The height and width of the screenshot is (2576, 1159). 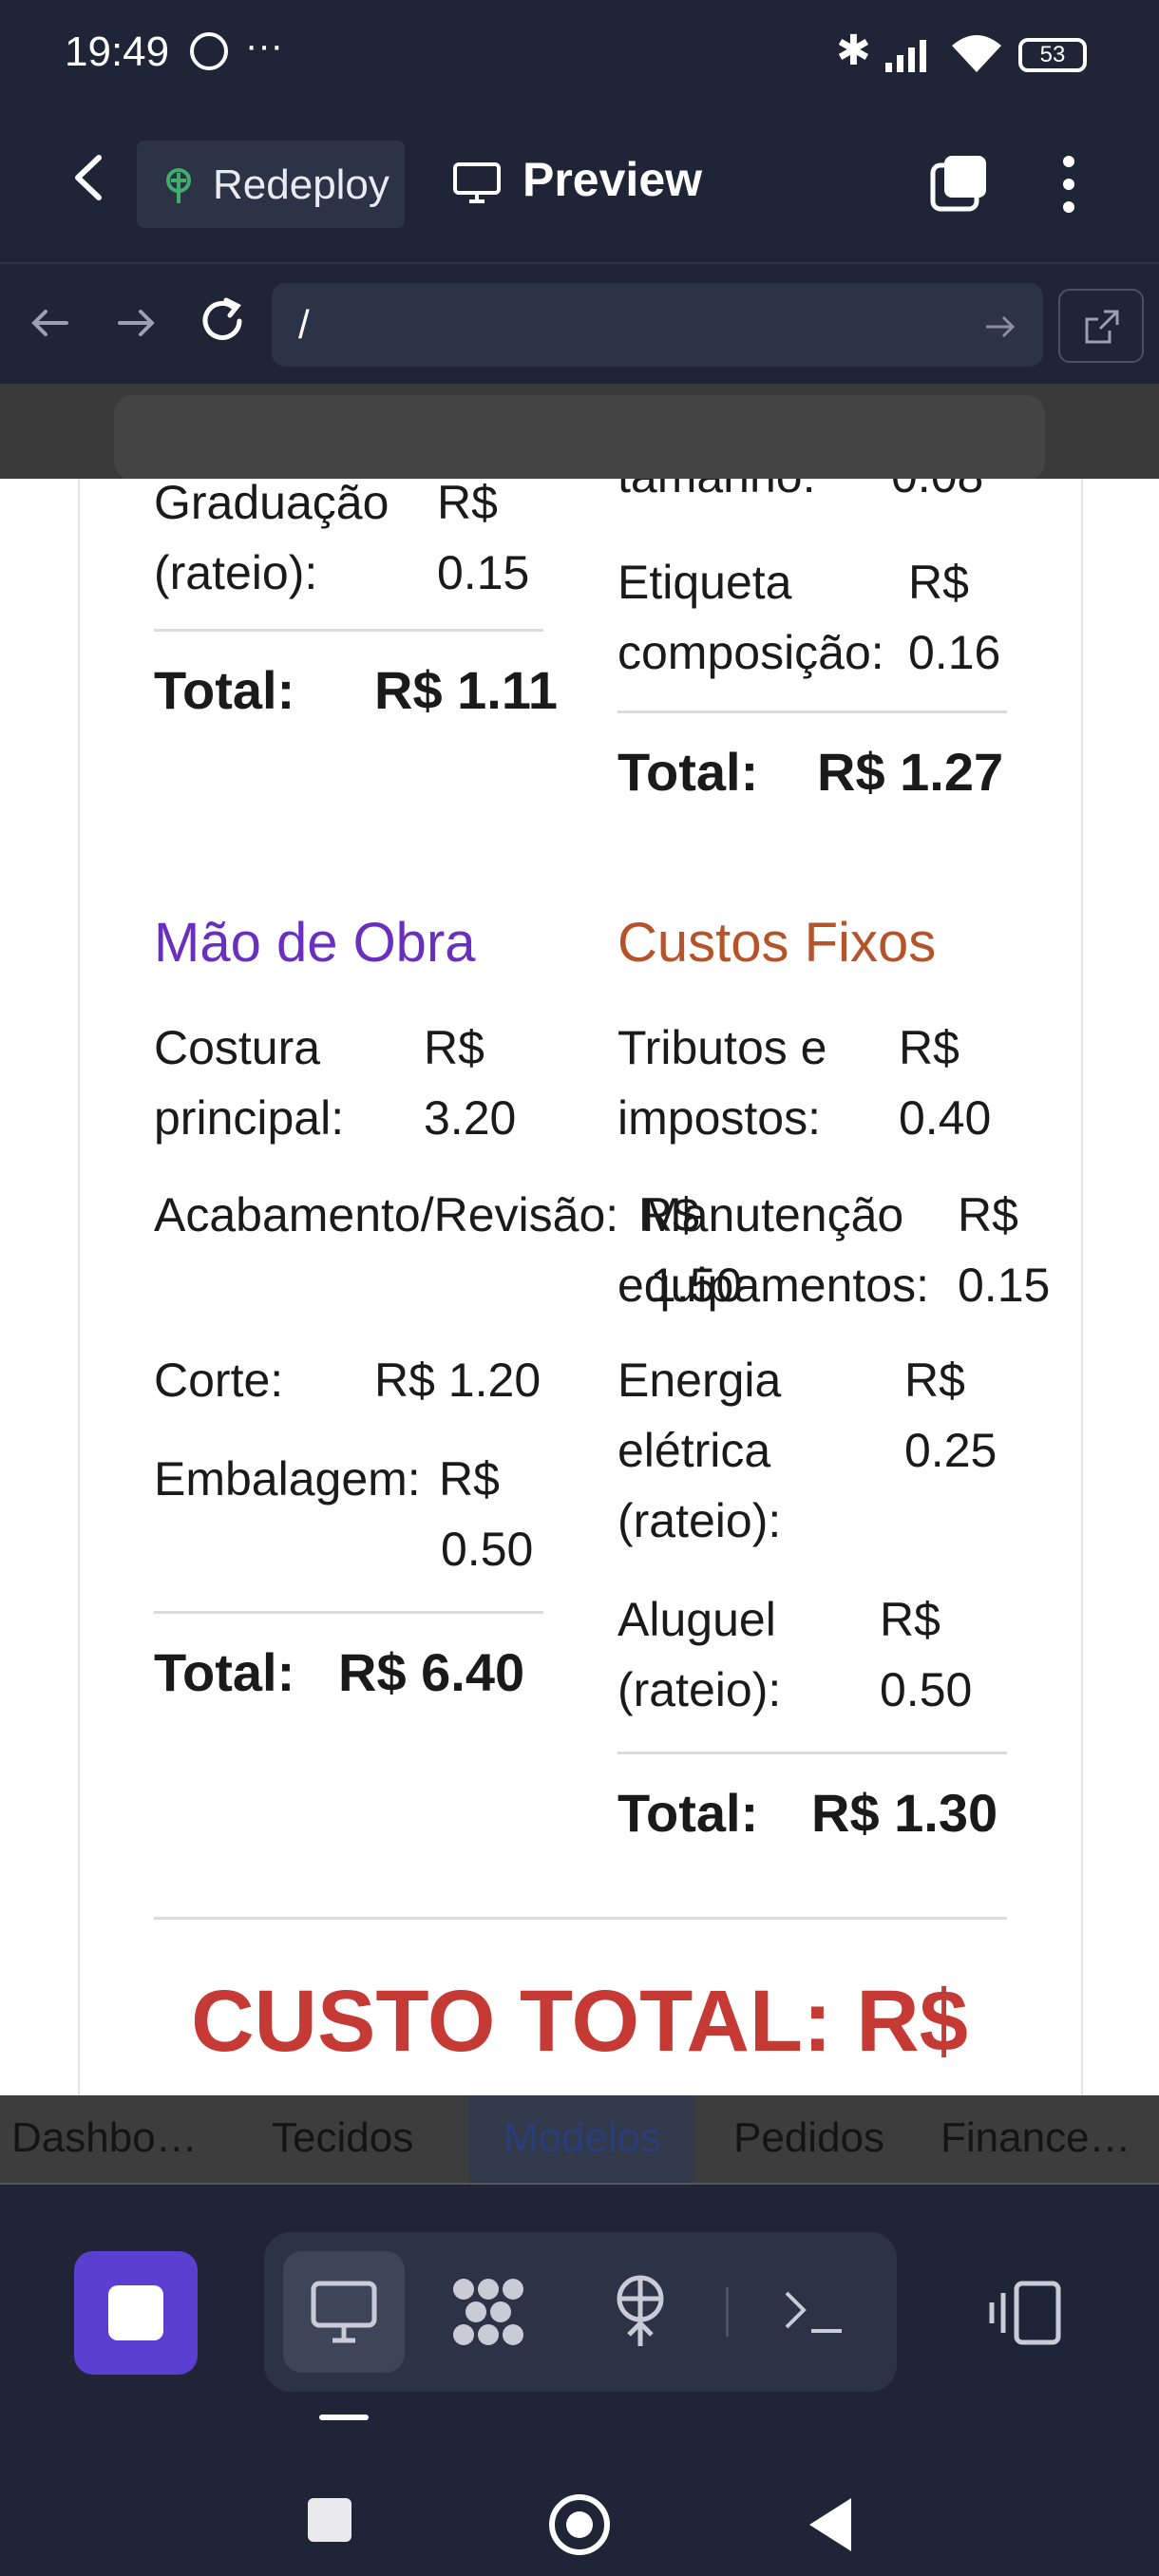 I want to click on deploy-icon, so click(x=640, y=2311).